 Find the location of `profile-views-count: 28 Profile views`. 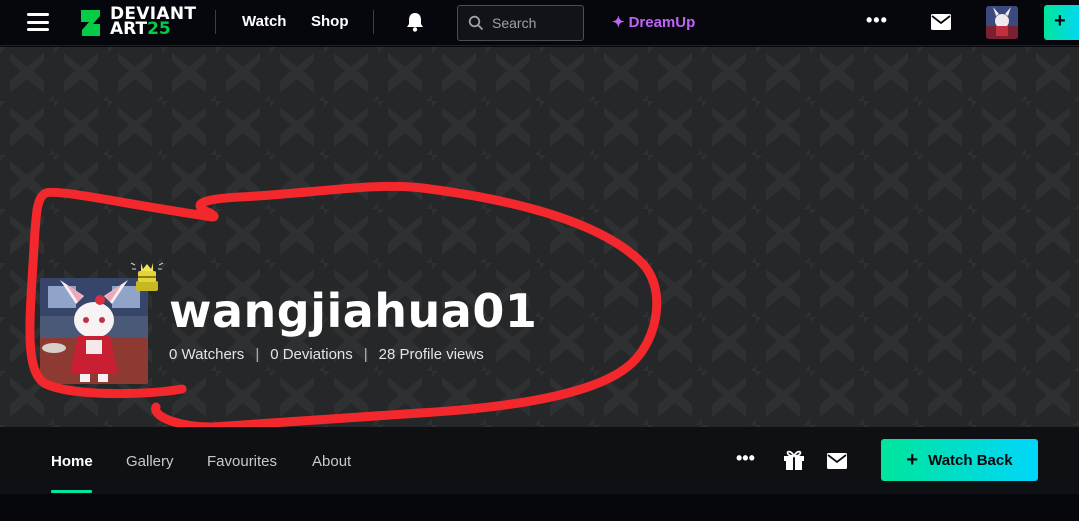

profile-views-count: 28 Profile views is located at coordinates (431, 354).